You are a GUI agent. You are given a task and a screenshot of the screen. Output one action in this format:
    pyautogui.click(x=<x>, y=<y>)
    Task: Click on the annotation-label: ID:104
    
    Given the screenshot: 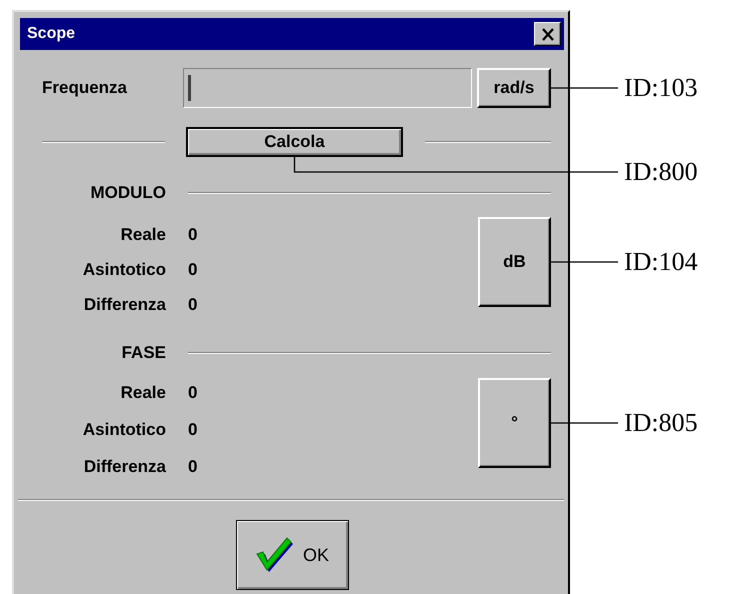 What is the action you would take?
    pyautogui.click(x=661, y=262)
    